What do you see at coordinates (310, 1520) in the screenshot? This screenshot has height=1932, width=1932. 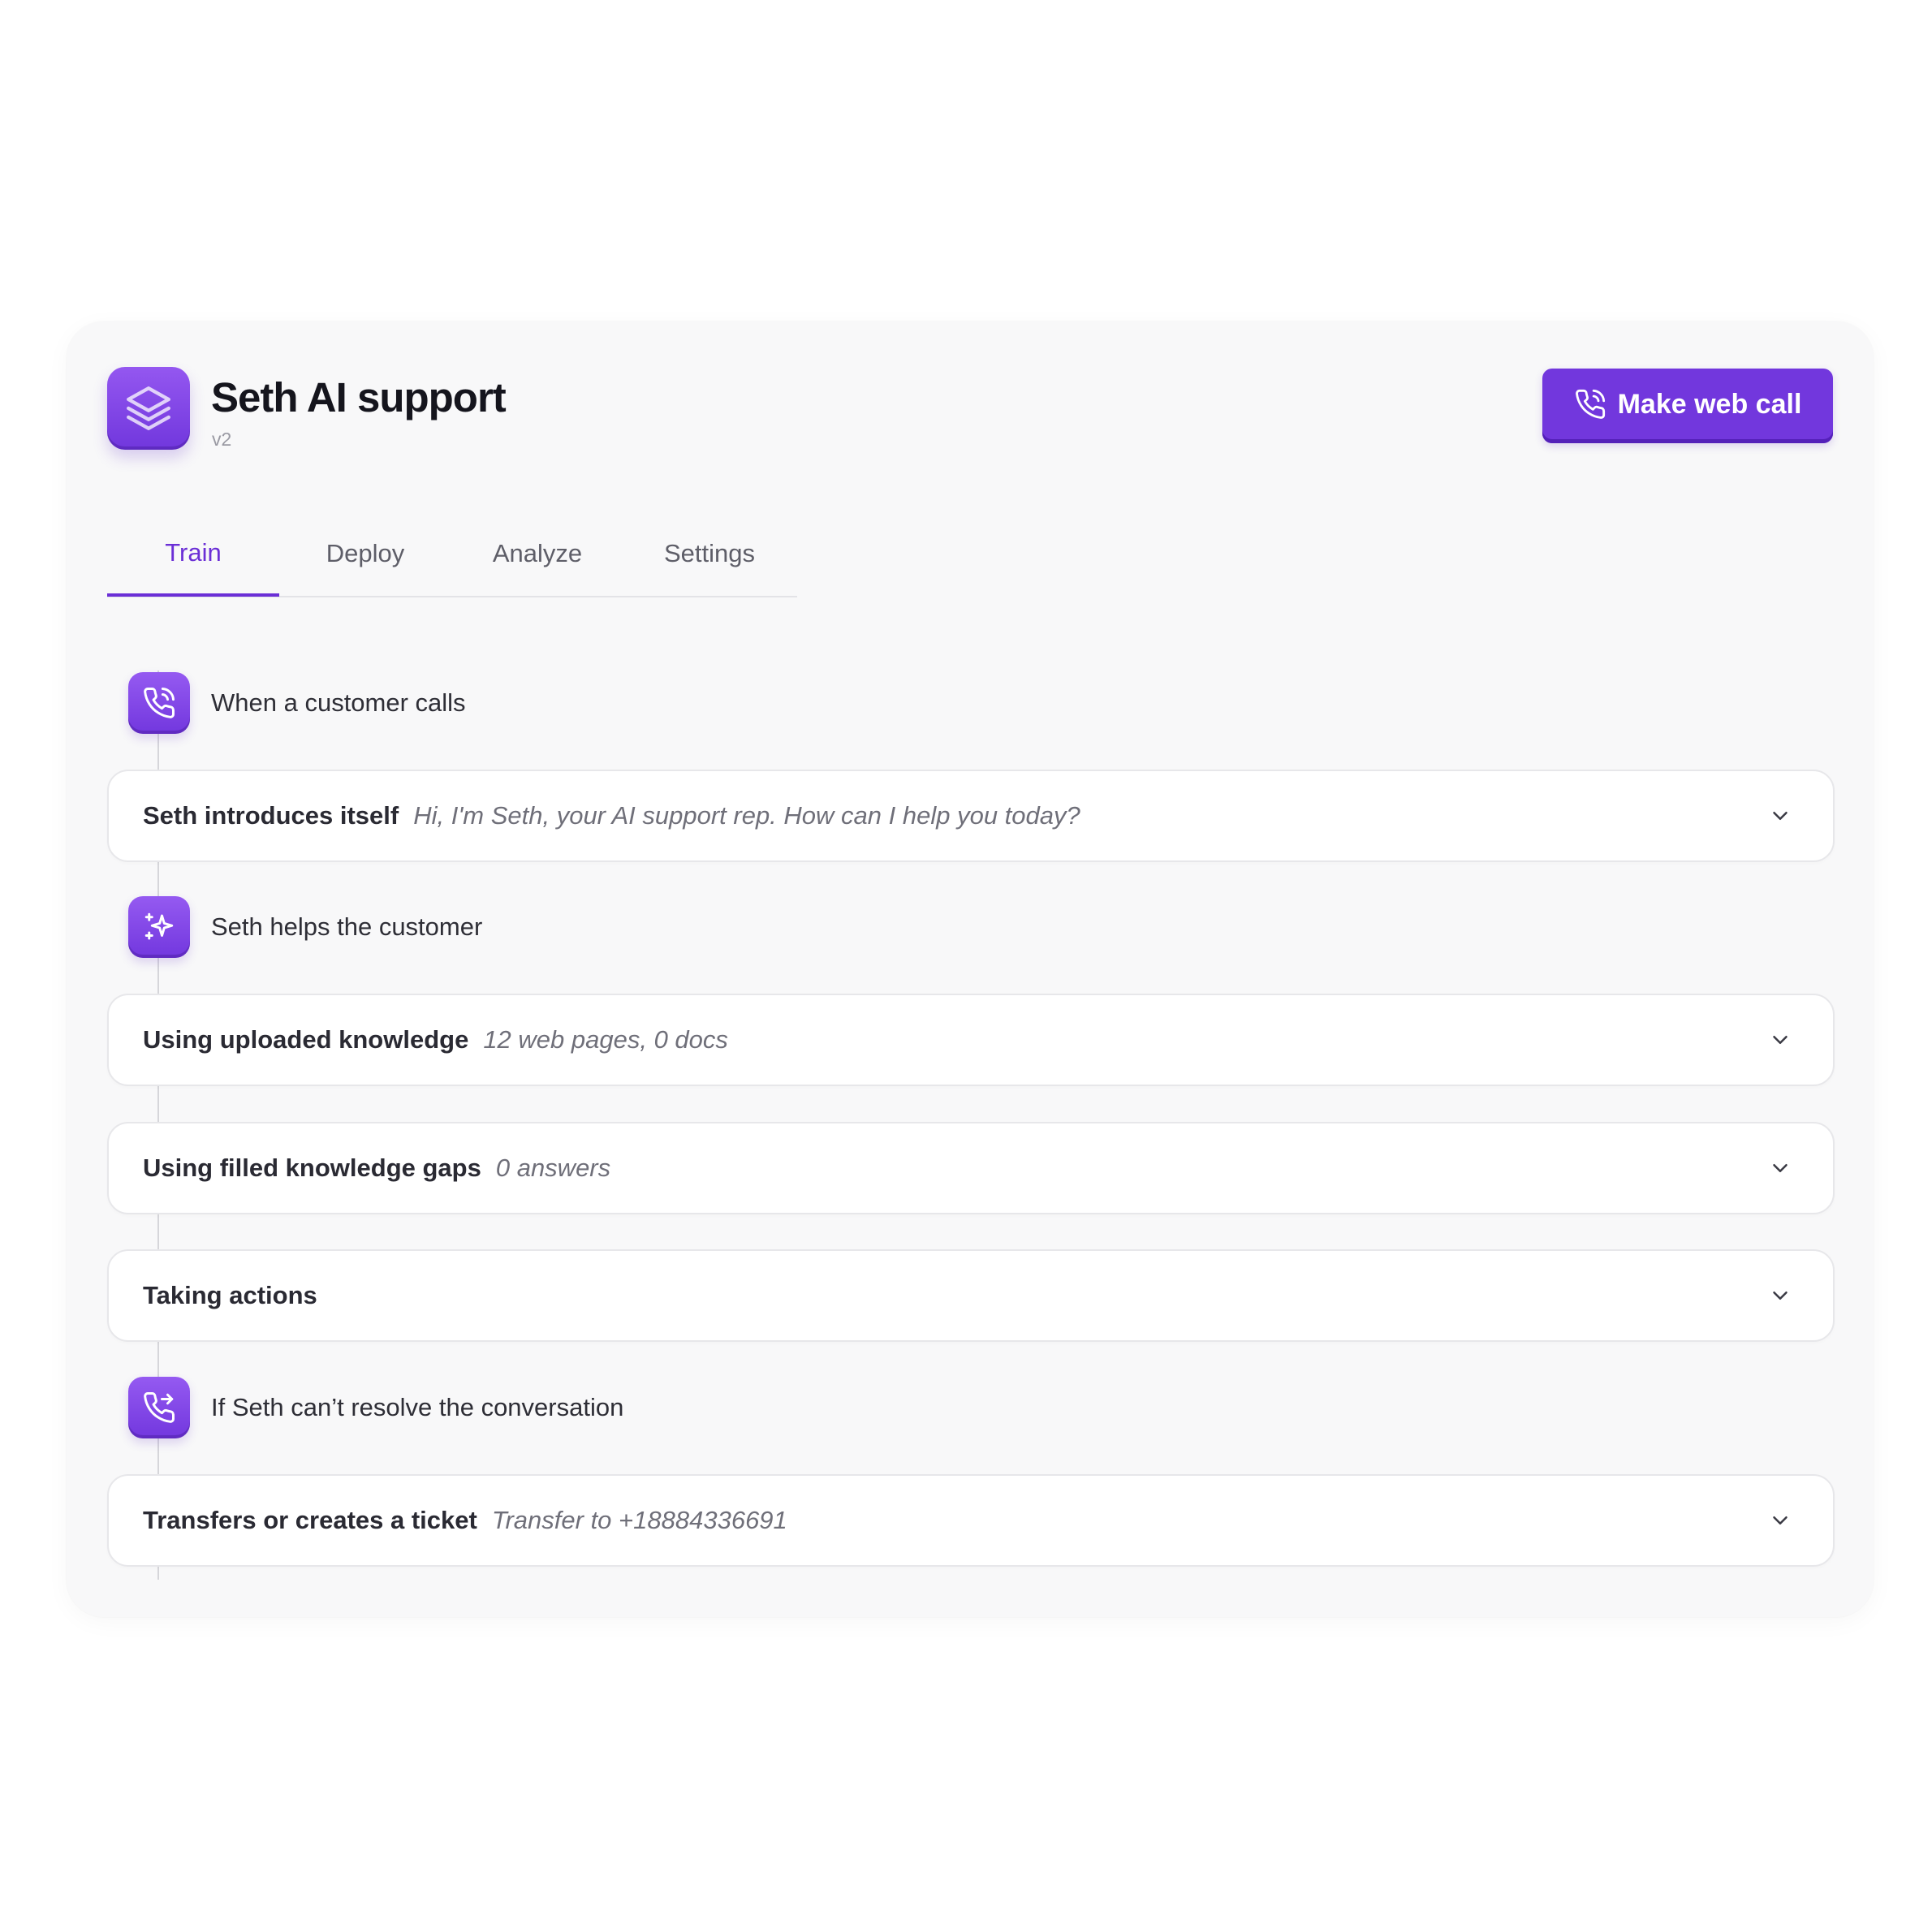 I see `card-title: Transfers or creates a ticket` at bounding box center [310, 1520].